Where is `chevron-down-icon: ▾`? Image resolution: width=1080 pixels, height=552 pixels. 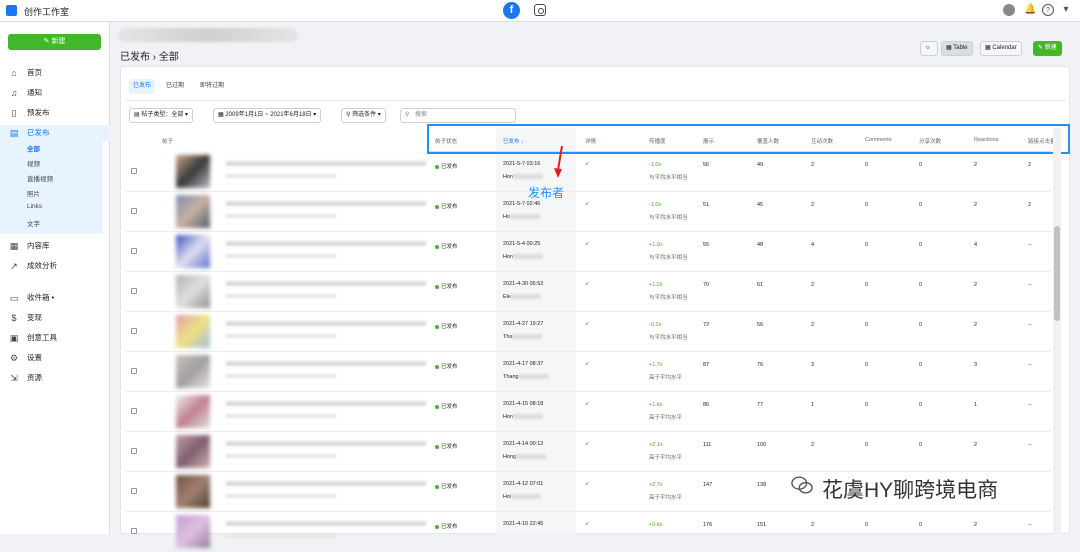 chevron-down-icon: ▾ is located at coordinates (1066, 10).